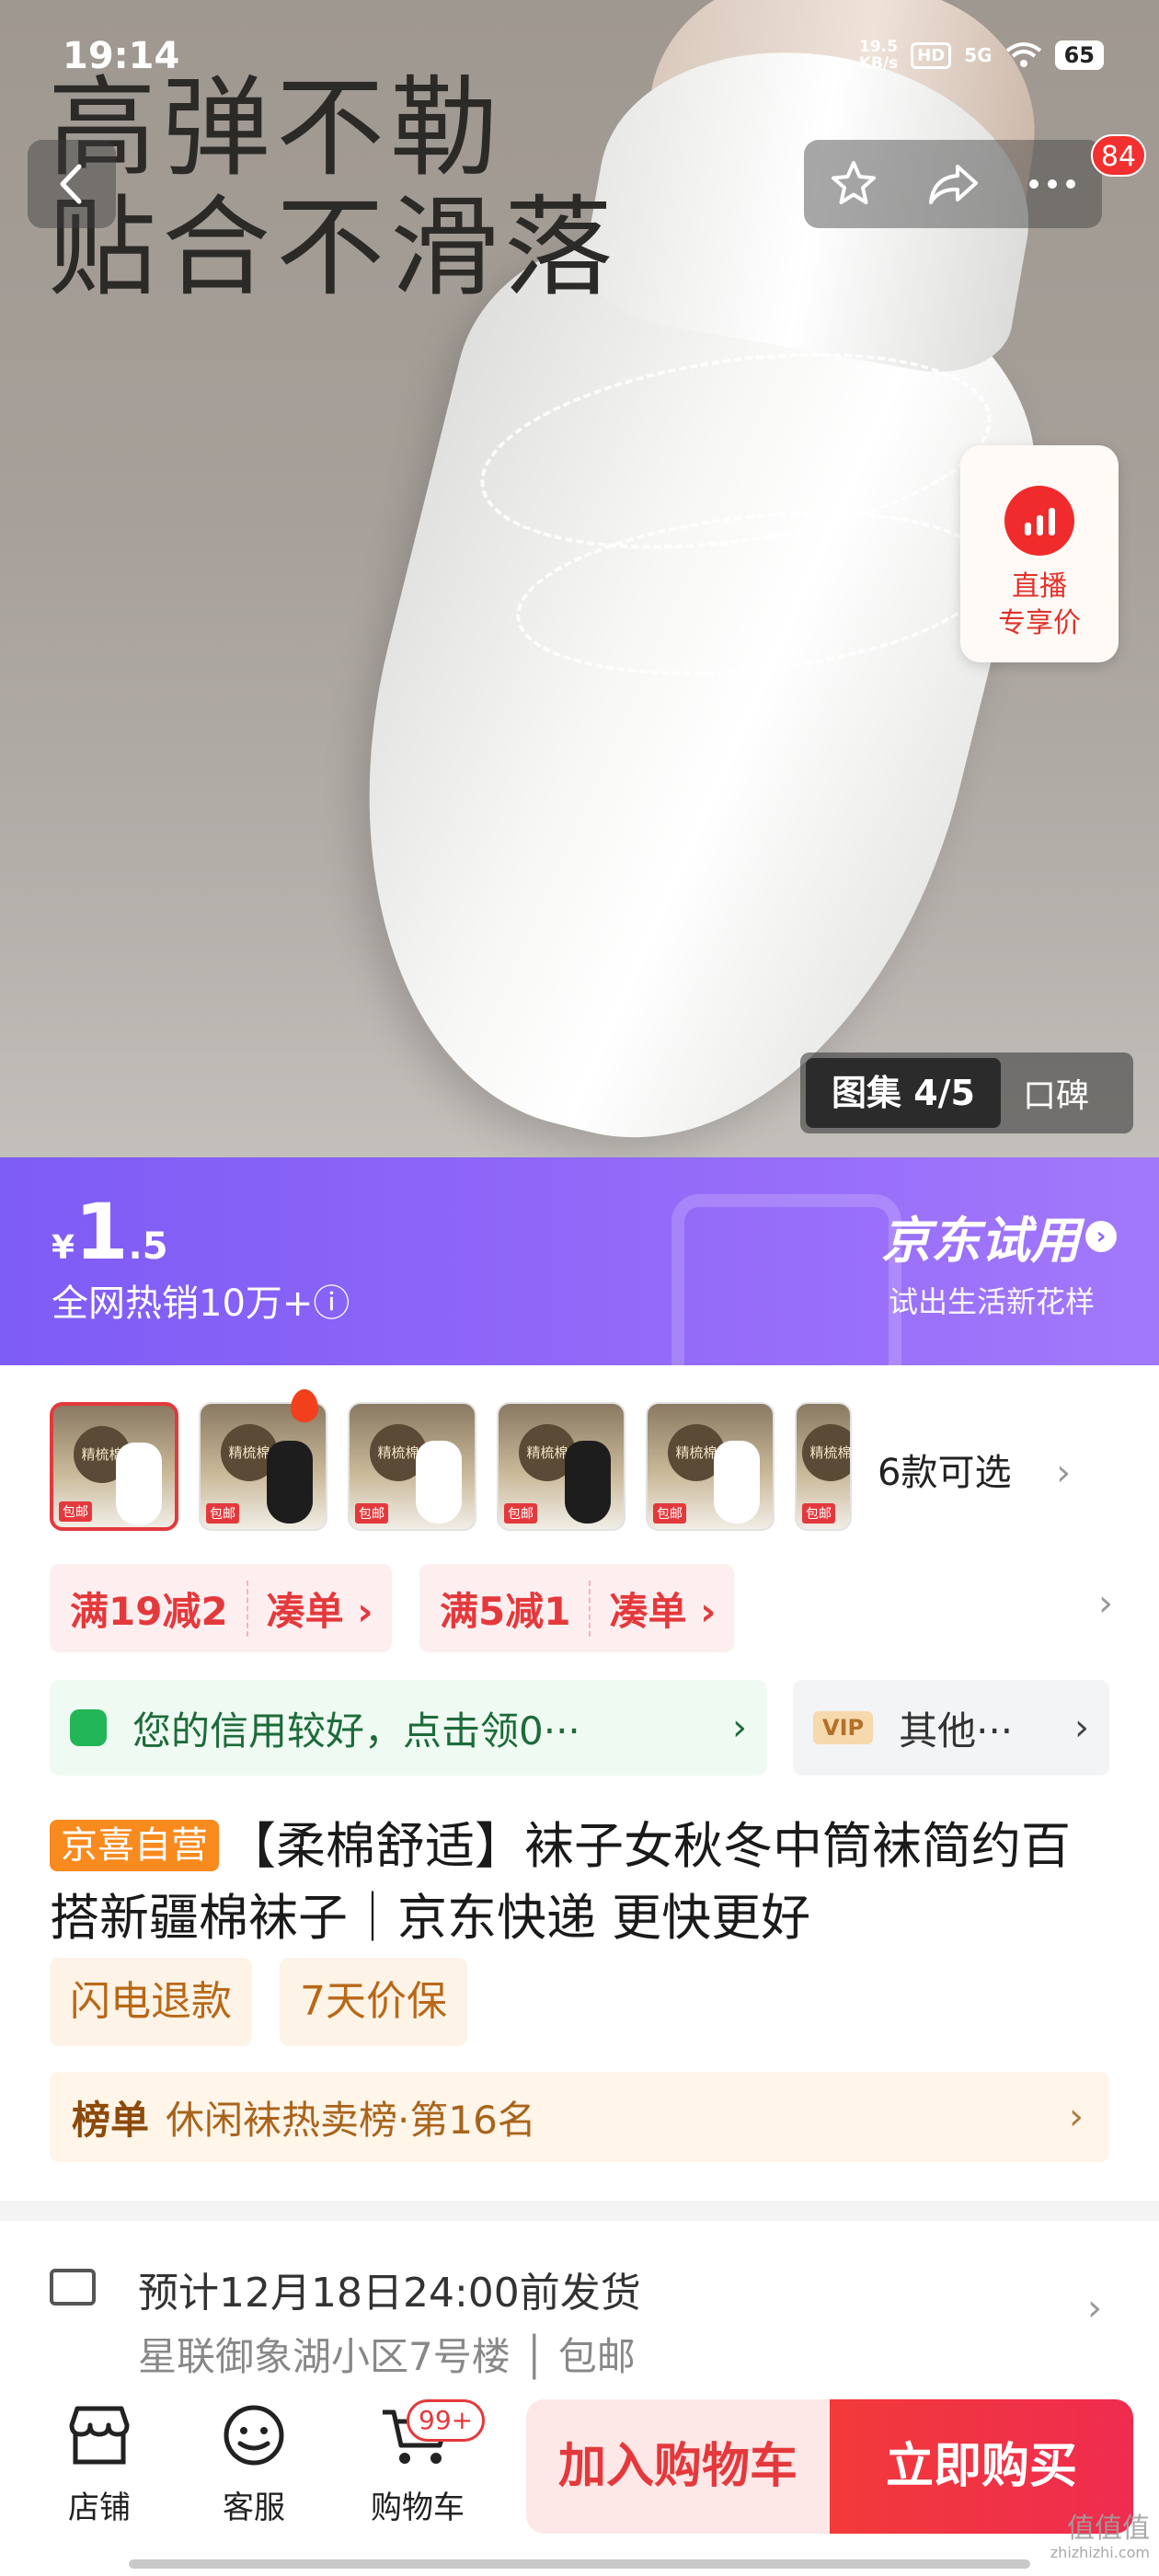 The image size is (1159, 2576). Describe the element at coordinates (99, 2435) in the screenshot. I see `store-icon` at that location.